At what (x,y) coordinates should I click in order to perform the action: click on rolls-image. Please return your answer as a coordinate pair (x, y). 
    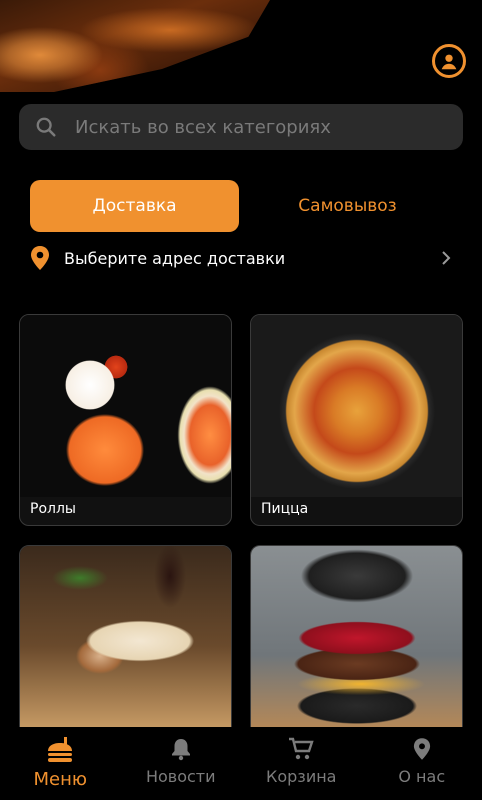
    Looking at the image, I should click on (125, 406).